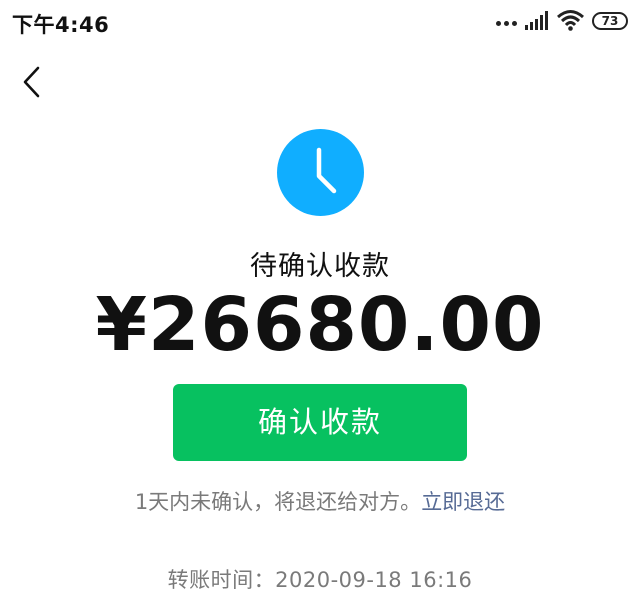 Image resolution: width=640 pixels, height=616 pixels. I want to click on chevron-left-icon, so click(31, 82).